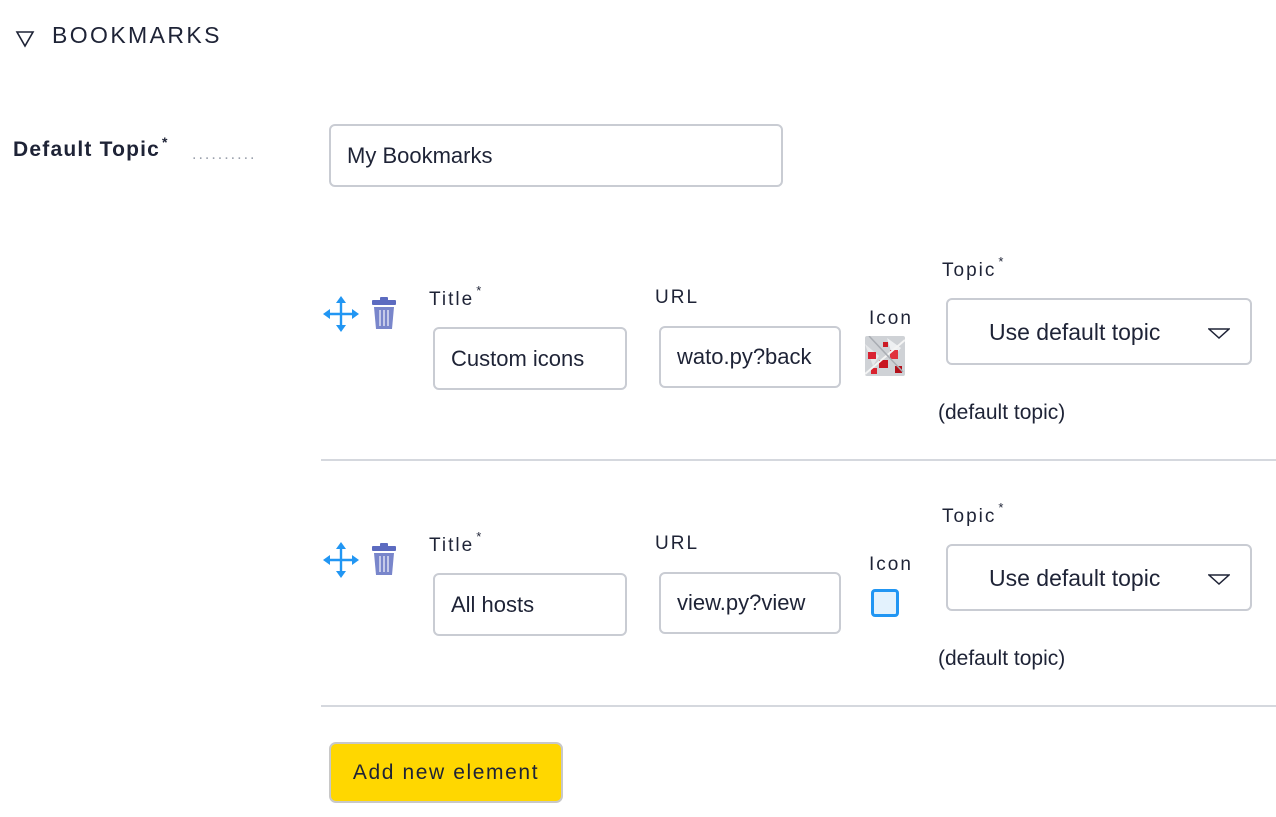  I want to click on custom-icon-thumbnail, so click(885, 356).